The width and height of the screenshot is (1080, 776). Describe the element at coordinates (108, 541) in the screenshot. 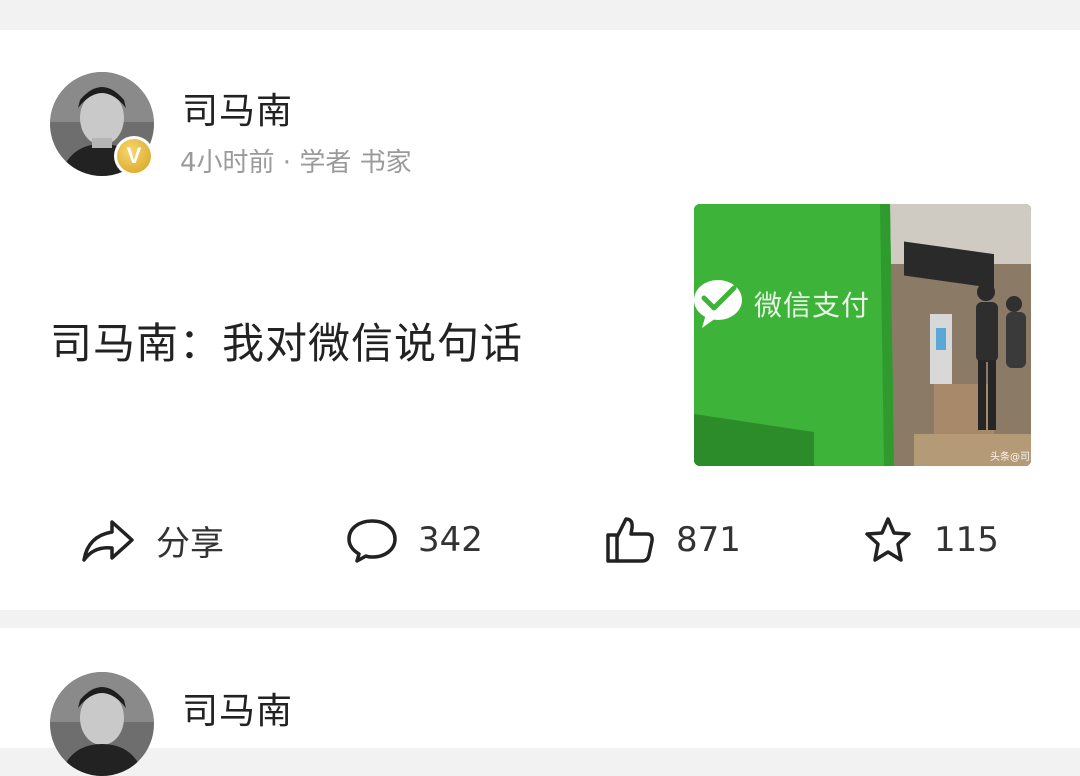

I see `share-icon` at that location.